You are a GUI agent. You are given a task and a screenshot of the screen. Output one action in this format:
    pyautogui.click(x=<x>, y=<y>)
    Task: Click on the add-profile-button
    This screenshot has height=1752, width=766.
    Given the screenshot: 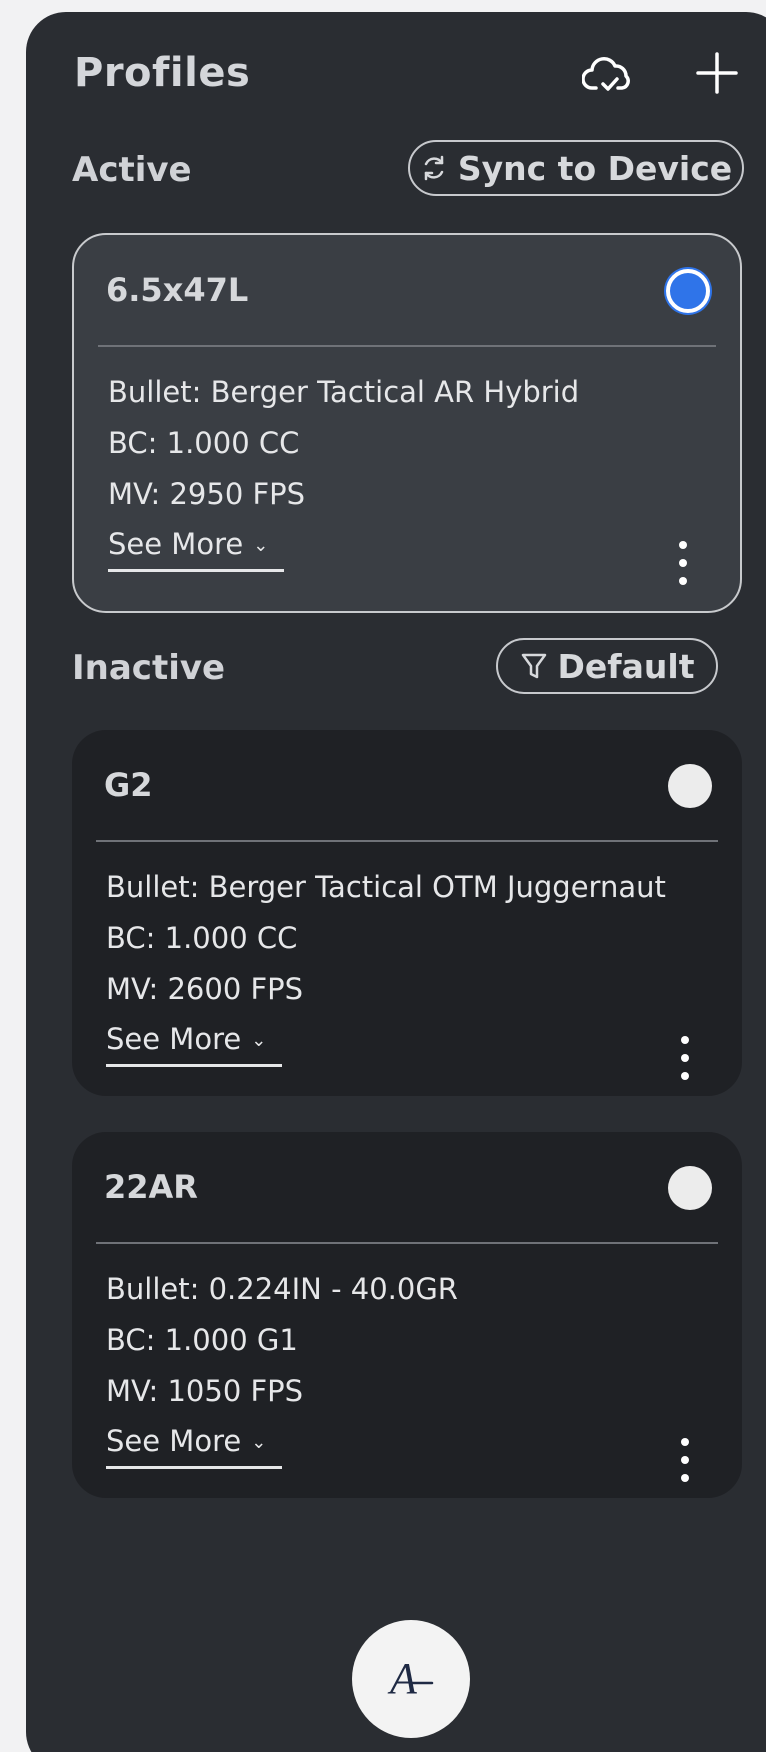 What is the action you would take?
    pyautogui.click(x=717, y=73)
    